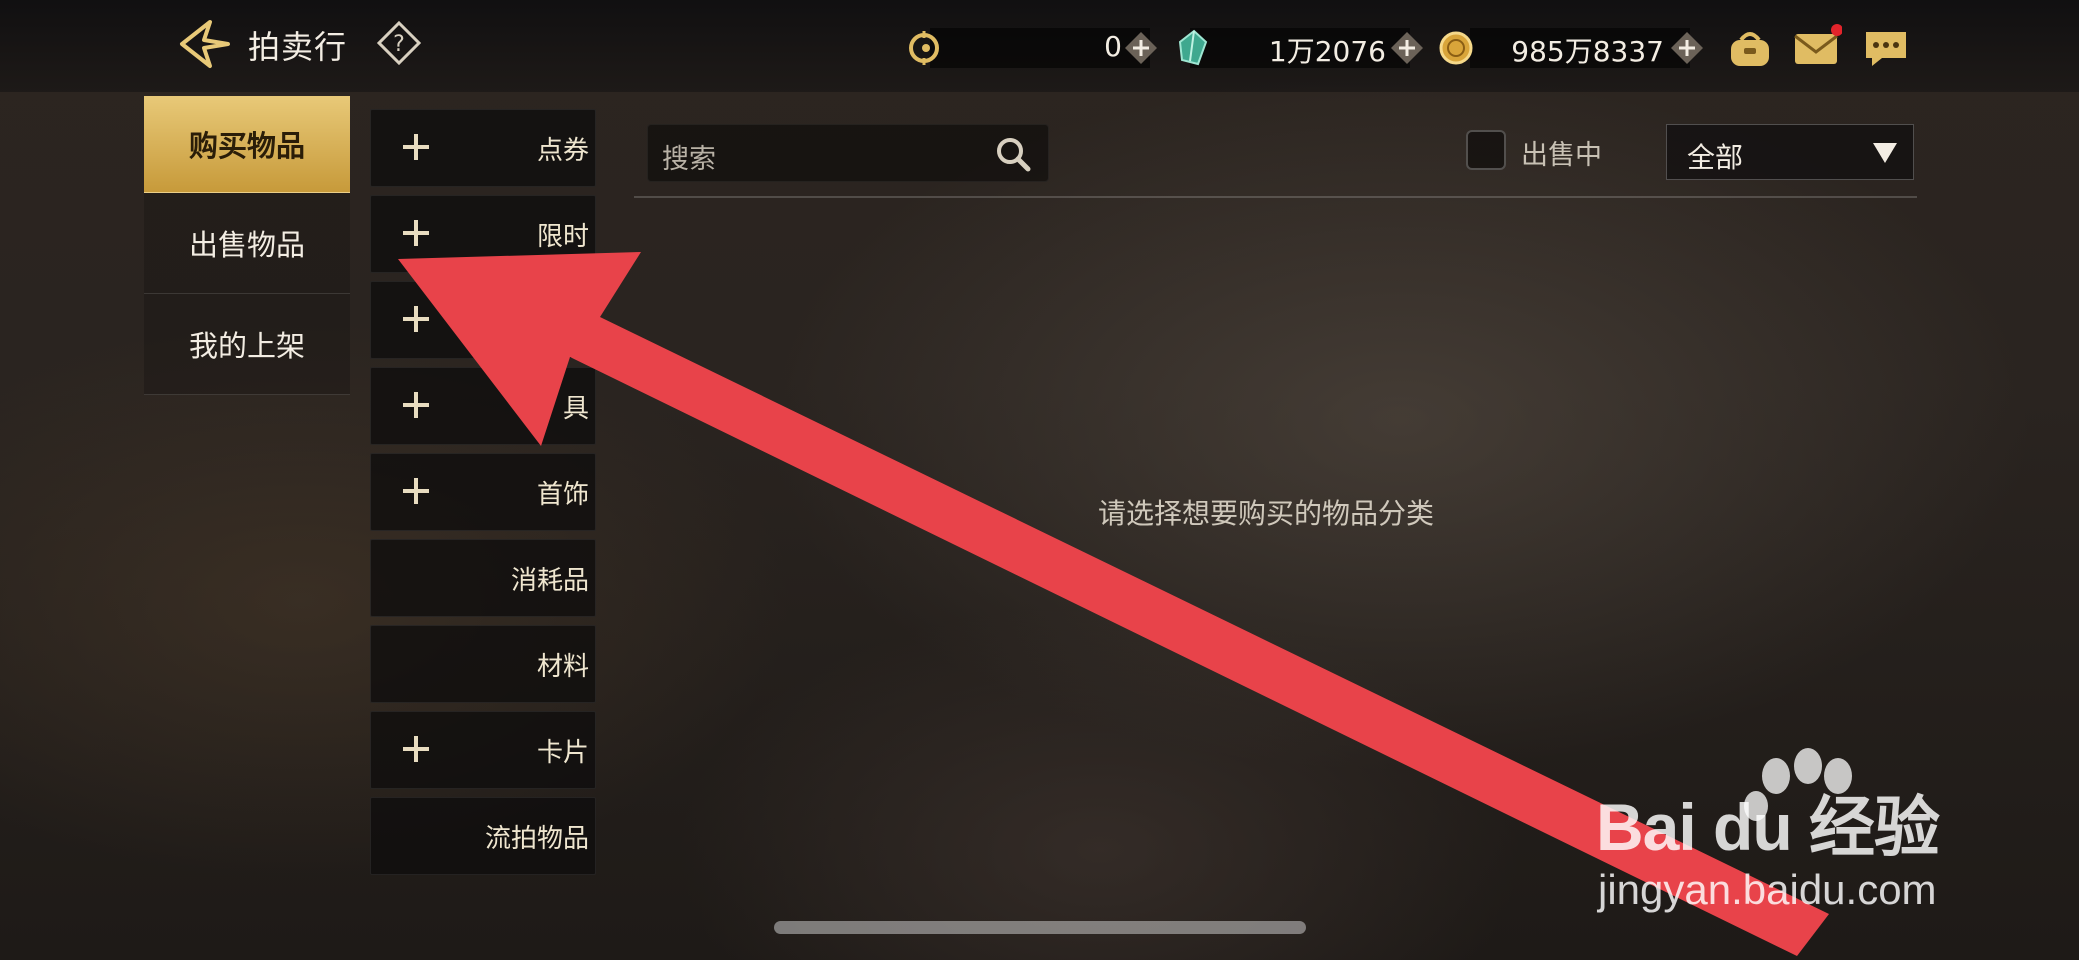 Image resolution: width=2079 pixels, height=960 pixels. I want to click on chat-icon, so click(1886, 48).